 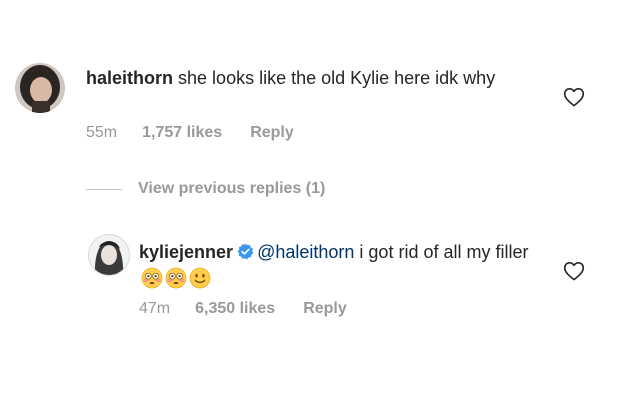 What do you see at coordinates (129, 78) in the screenshot?
I see `comment-username: haleithorn` at bounding box center [129, 78].